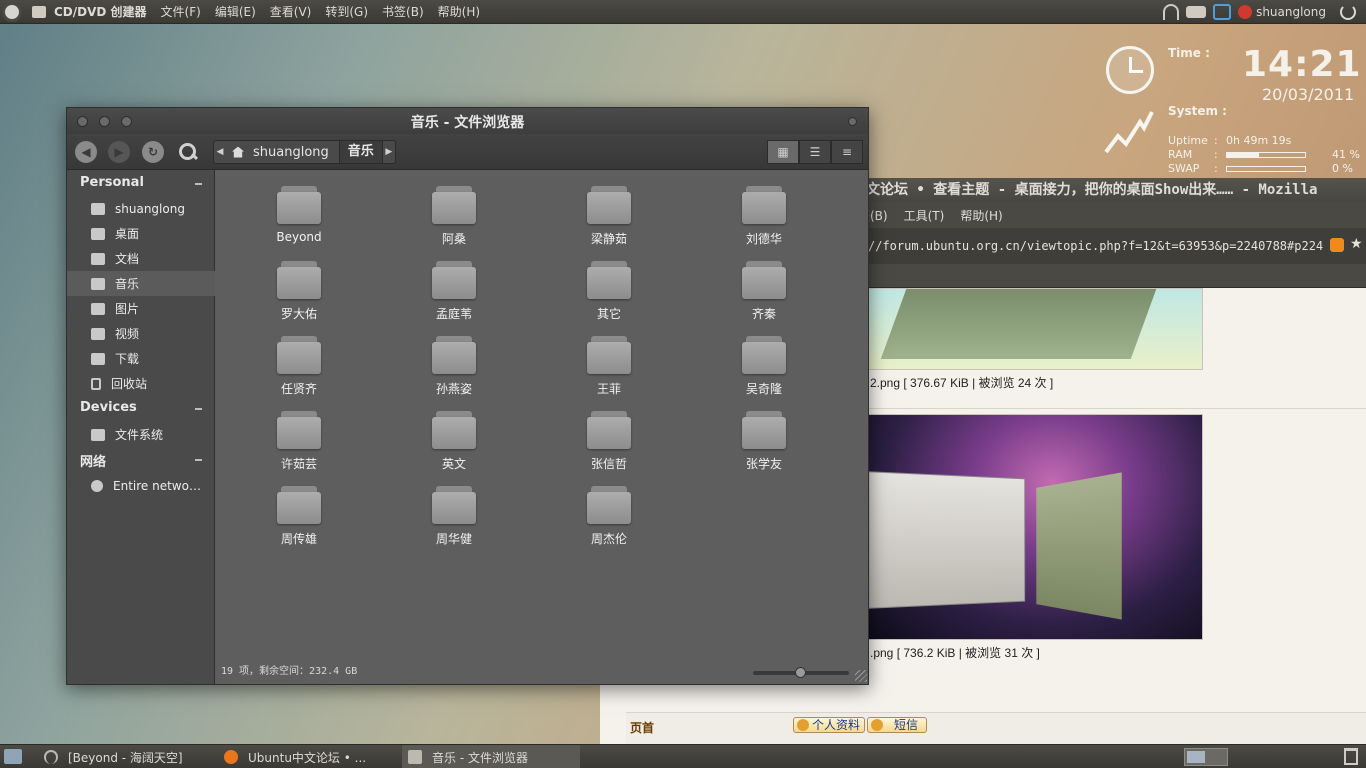 Image resolution: width=1366 pixels, height=768 pixels. I want to click on sidebar-item-downloads: 下载, so click(141, 358).